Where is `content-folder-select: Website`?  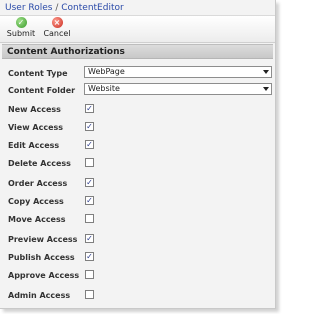 content-folder-select: Website is located at coordinates (178, 89).